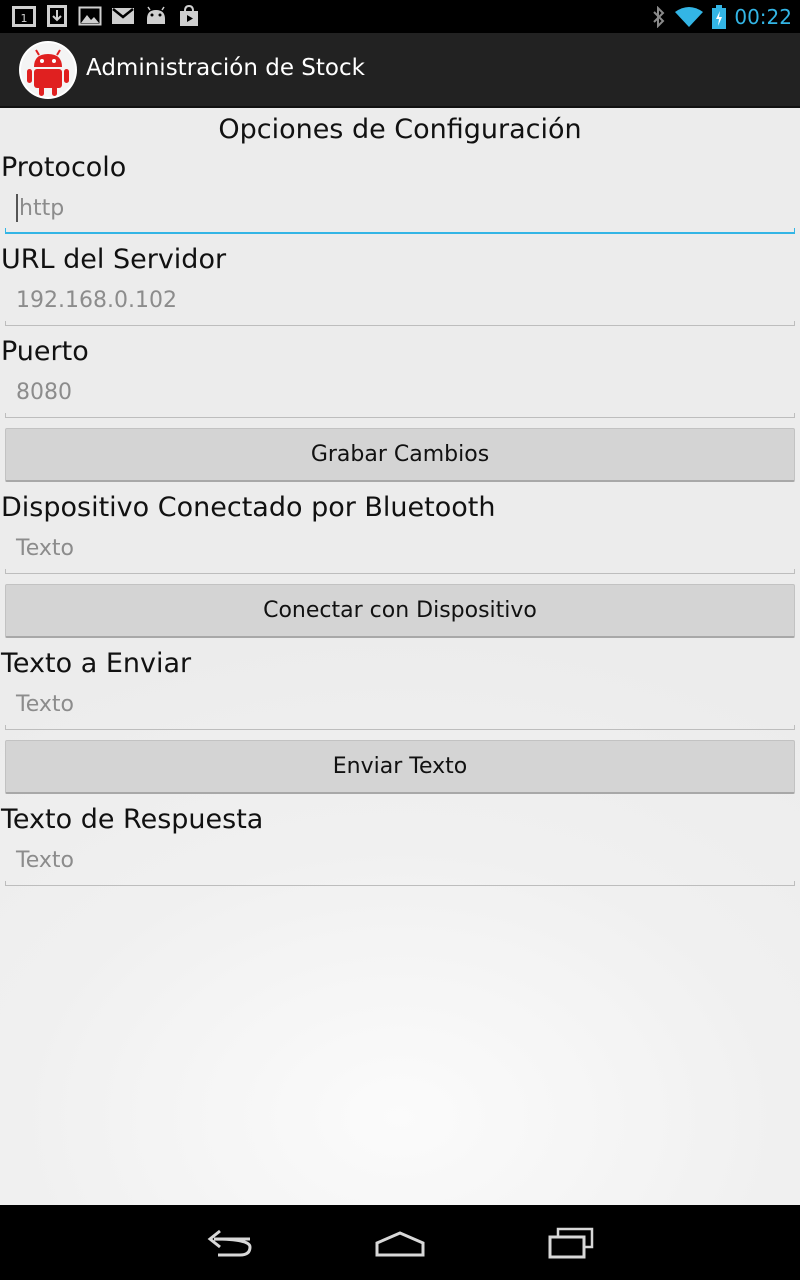  I want to click on bluetooth-icon, so click(659, 17).